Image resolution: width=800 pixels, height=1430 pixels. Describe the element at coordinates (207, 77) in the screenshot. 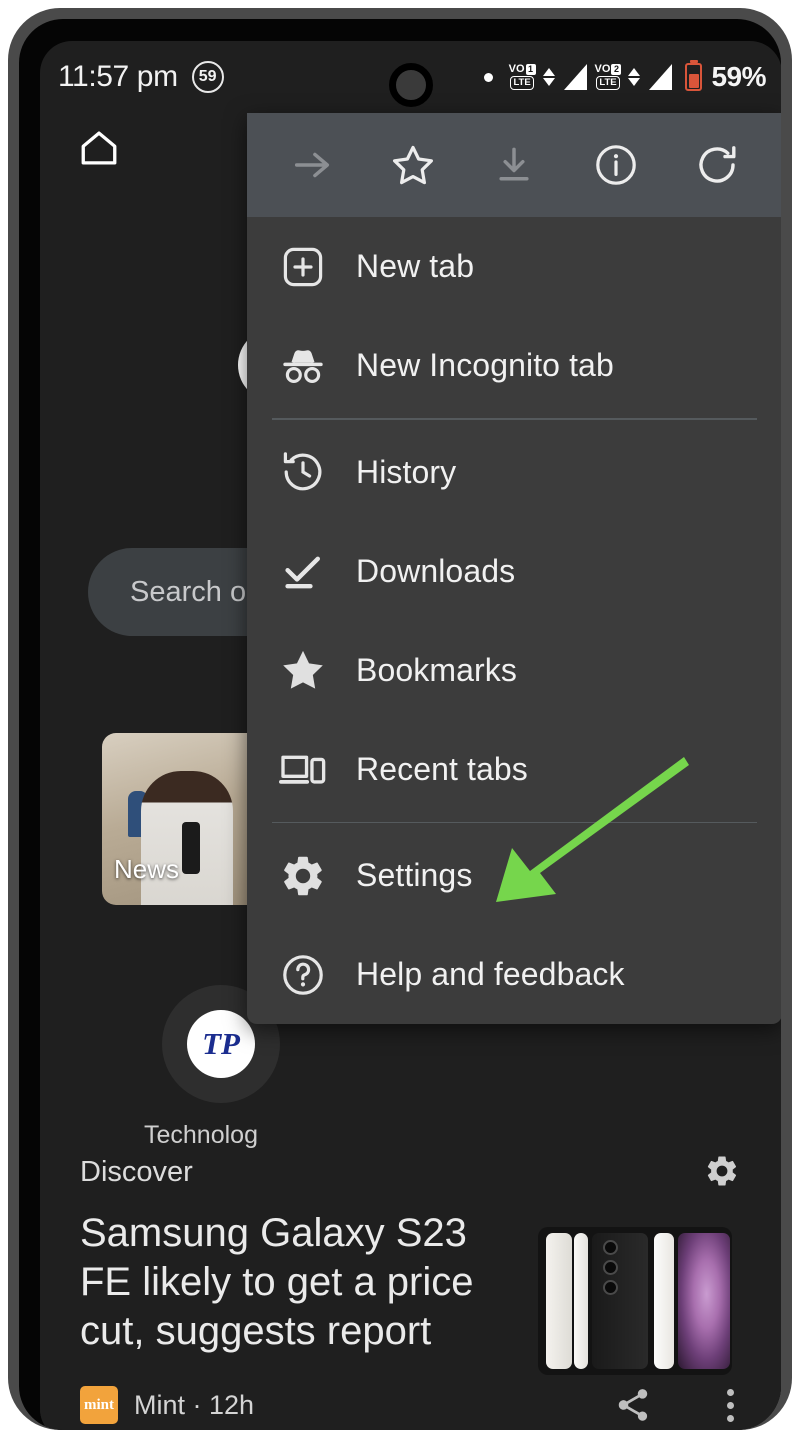

I see `alarm-badge-icon: 59` at that location.